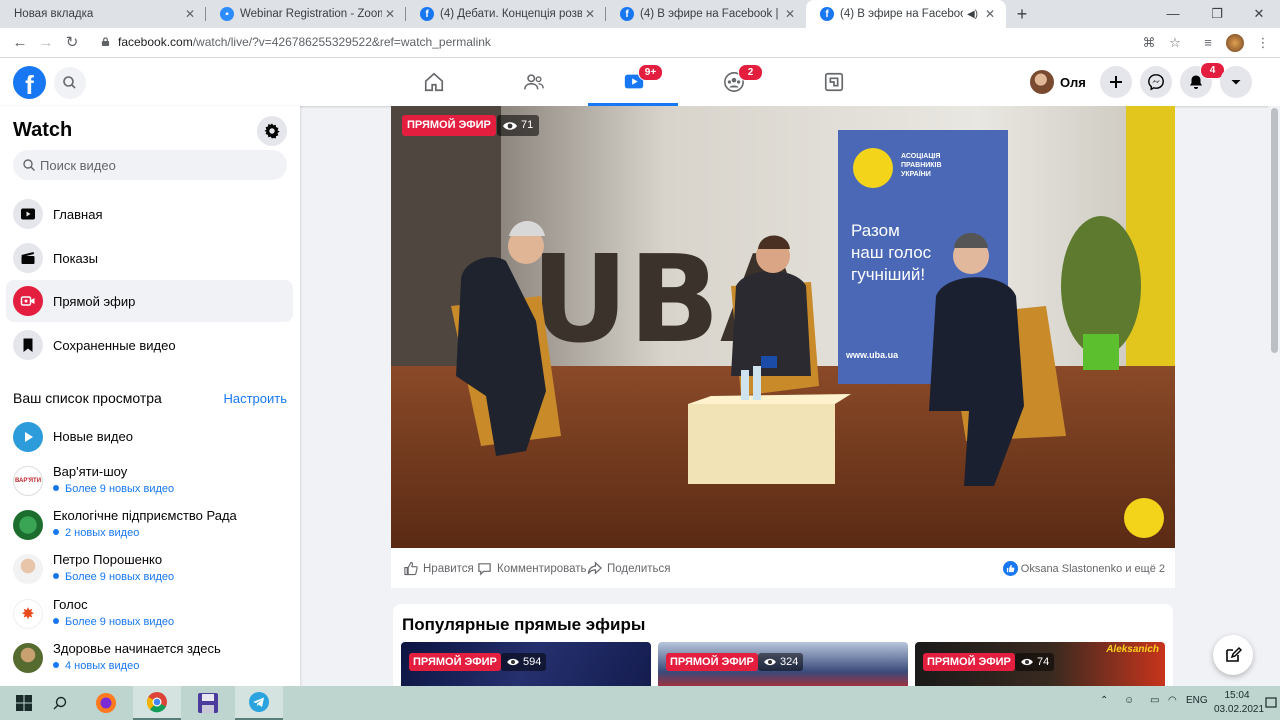  What do you see at coordinates (1274, 230) in the screenshot?
I see `scrollbar-thumb` at bounding box center [1274, 230].